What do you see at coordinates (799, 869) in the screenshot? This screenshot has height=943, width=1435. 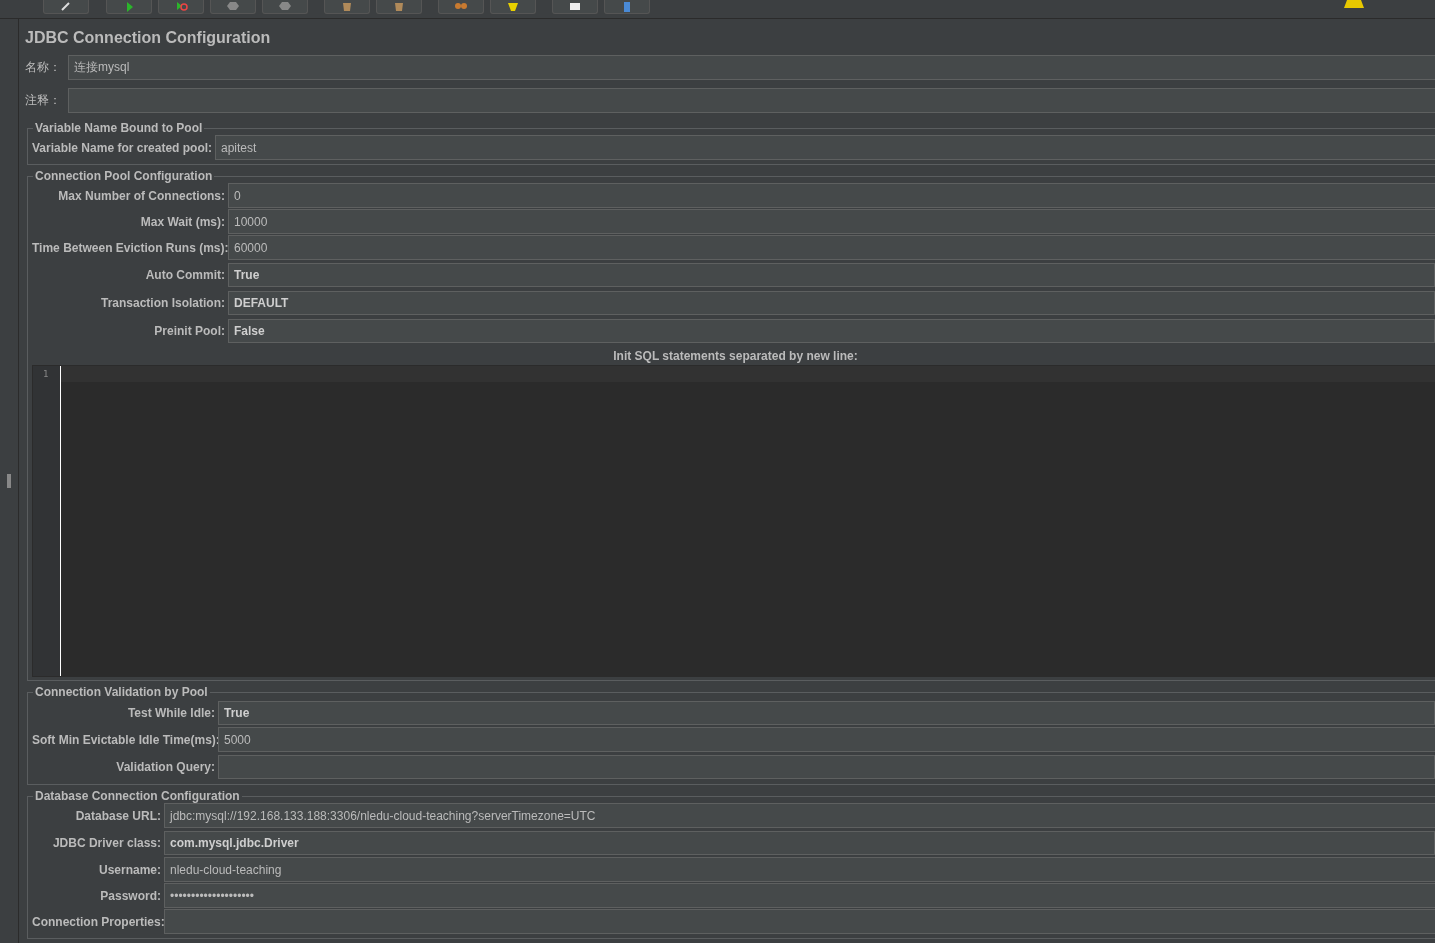 I see `input-field: nledu-cloud-teaching` at bounding box center [799, 869].